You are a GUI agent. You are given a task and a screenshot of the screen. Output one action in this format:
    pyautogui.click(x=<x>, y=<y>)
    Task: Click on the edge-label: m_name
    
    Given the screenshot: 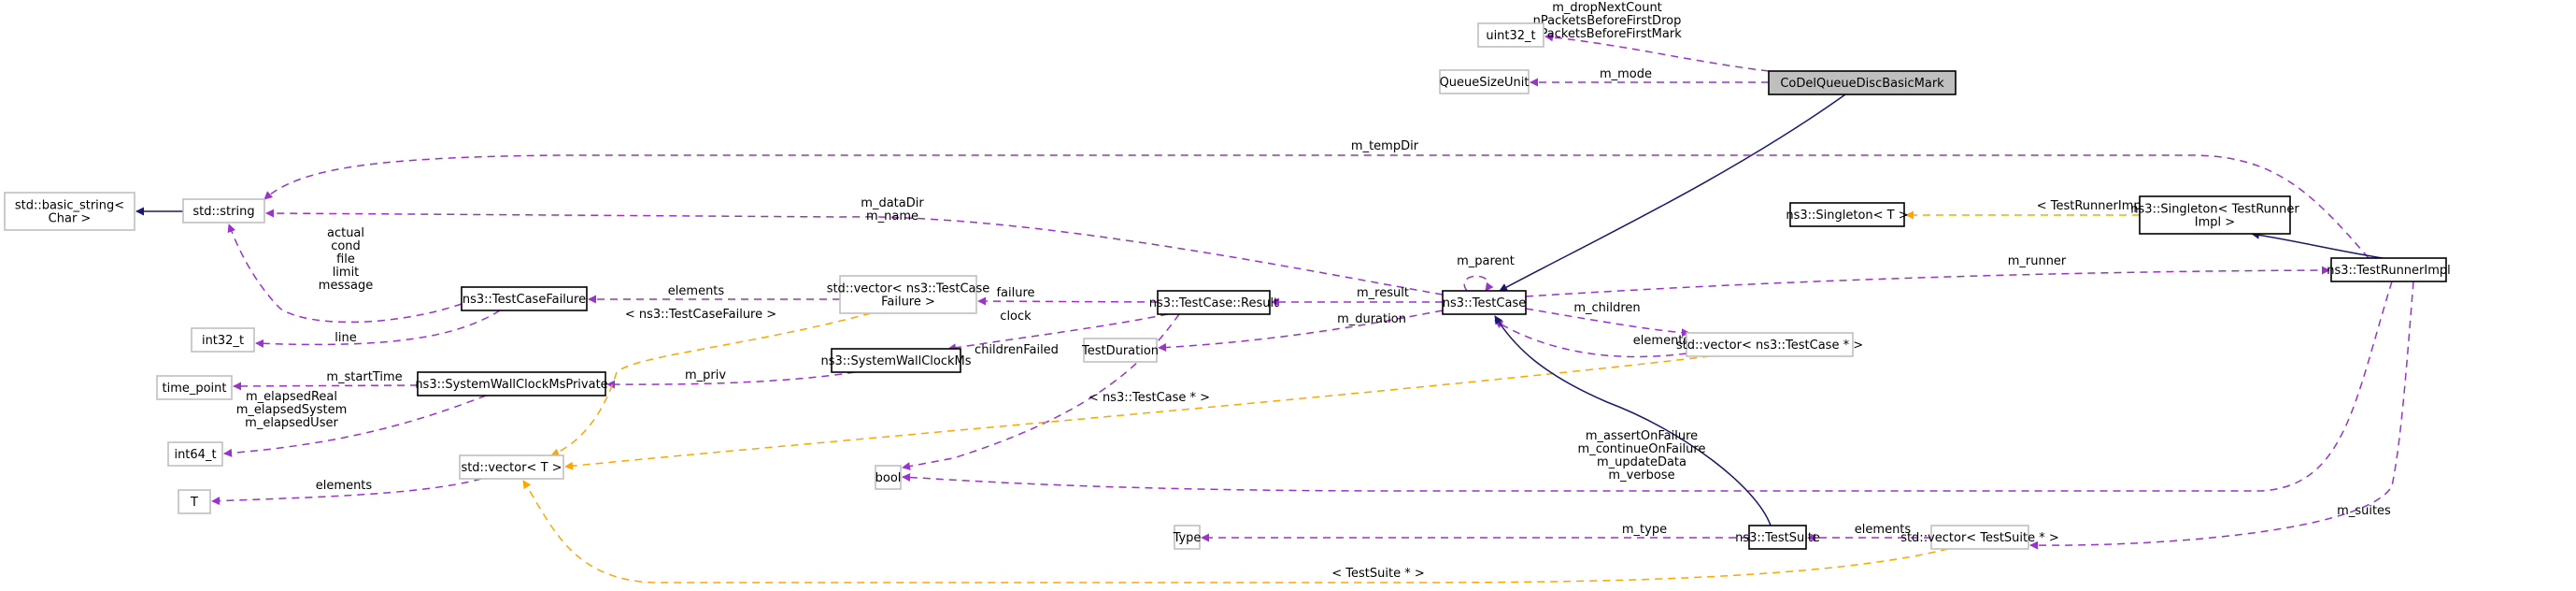 What is the action you would take?
    pyautogui.click(x=892, y=216)
    